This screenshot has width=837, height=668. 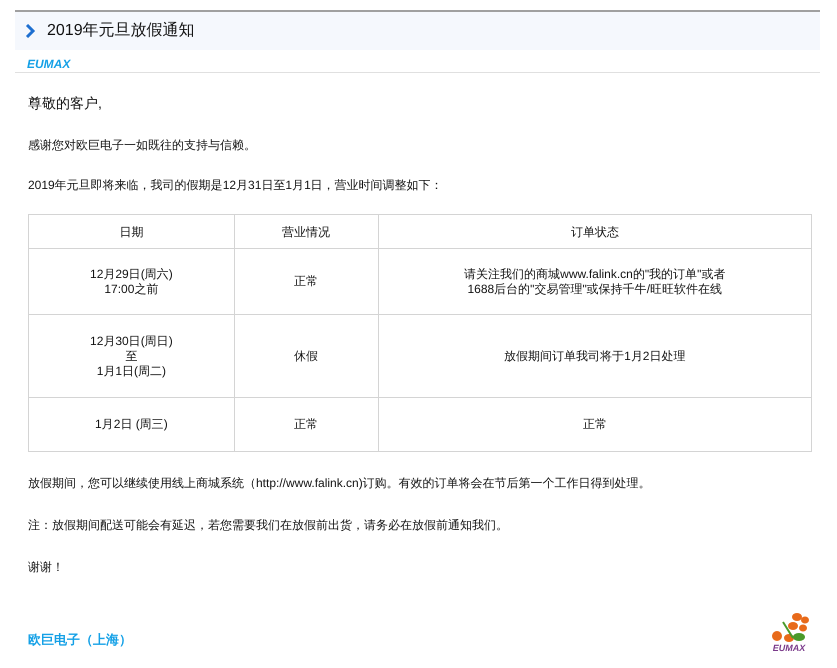 I want to click on column-header: 订单状态, so click(x=595, y=231).